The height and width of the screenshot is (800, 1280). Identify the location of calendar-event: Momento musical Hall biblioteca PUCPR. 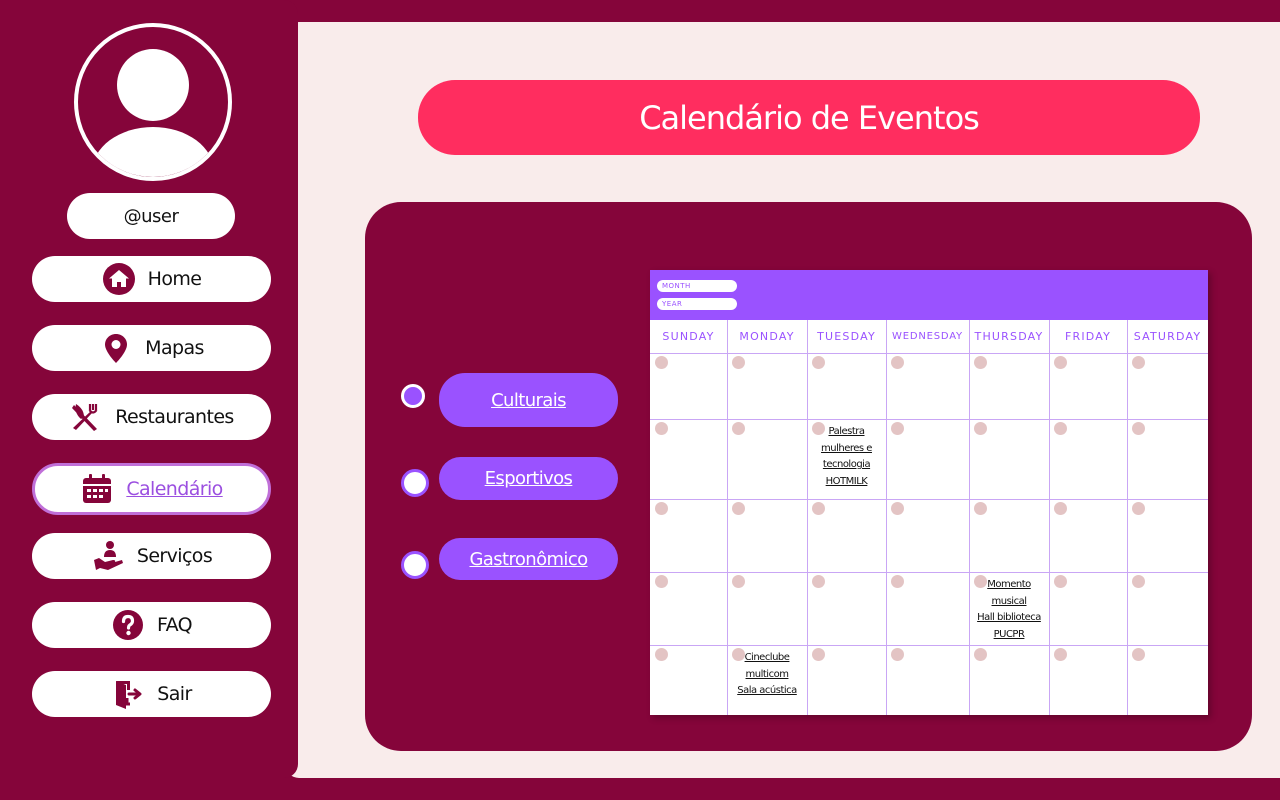
(1009, 610).